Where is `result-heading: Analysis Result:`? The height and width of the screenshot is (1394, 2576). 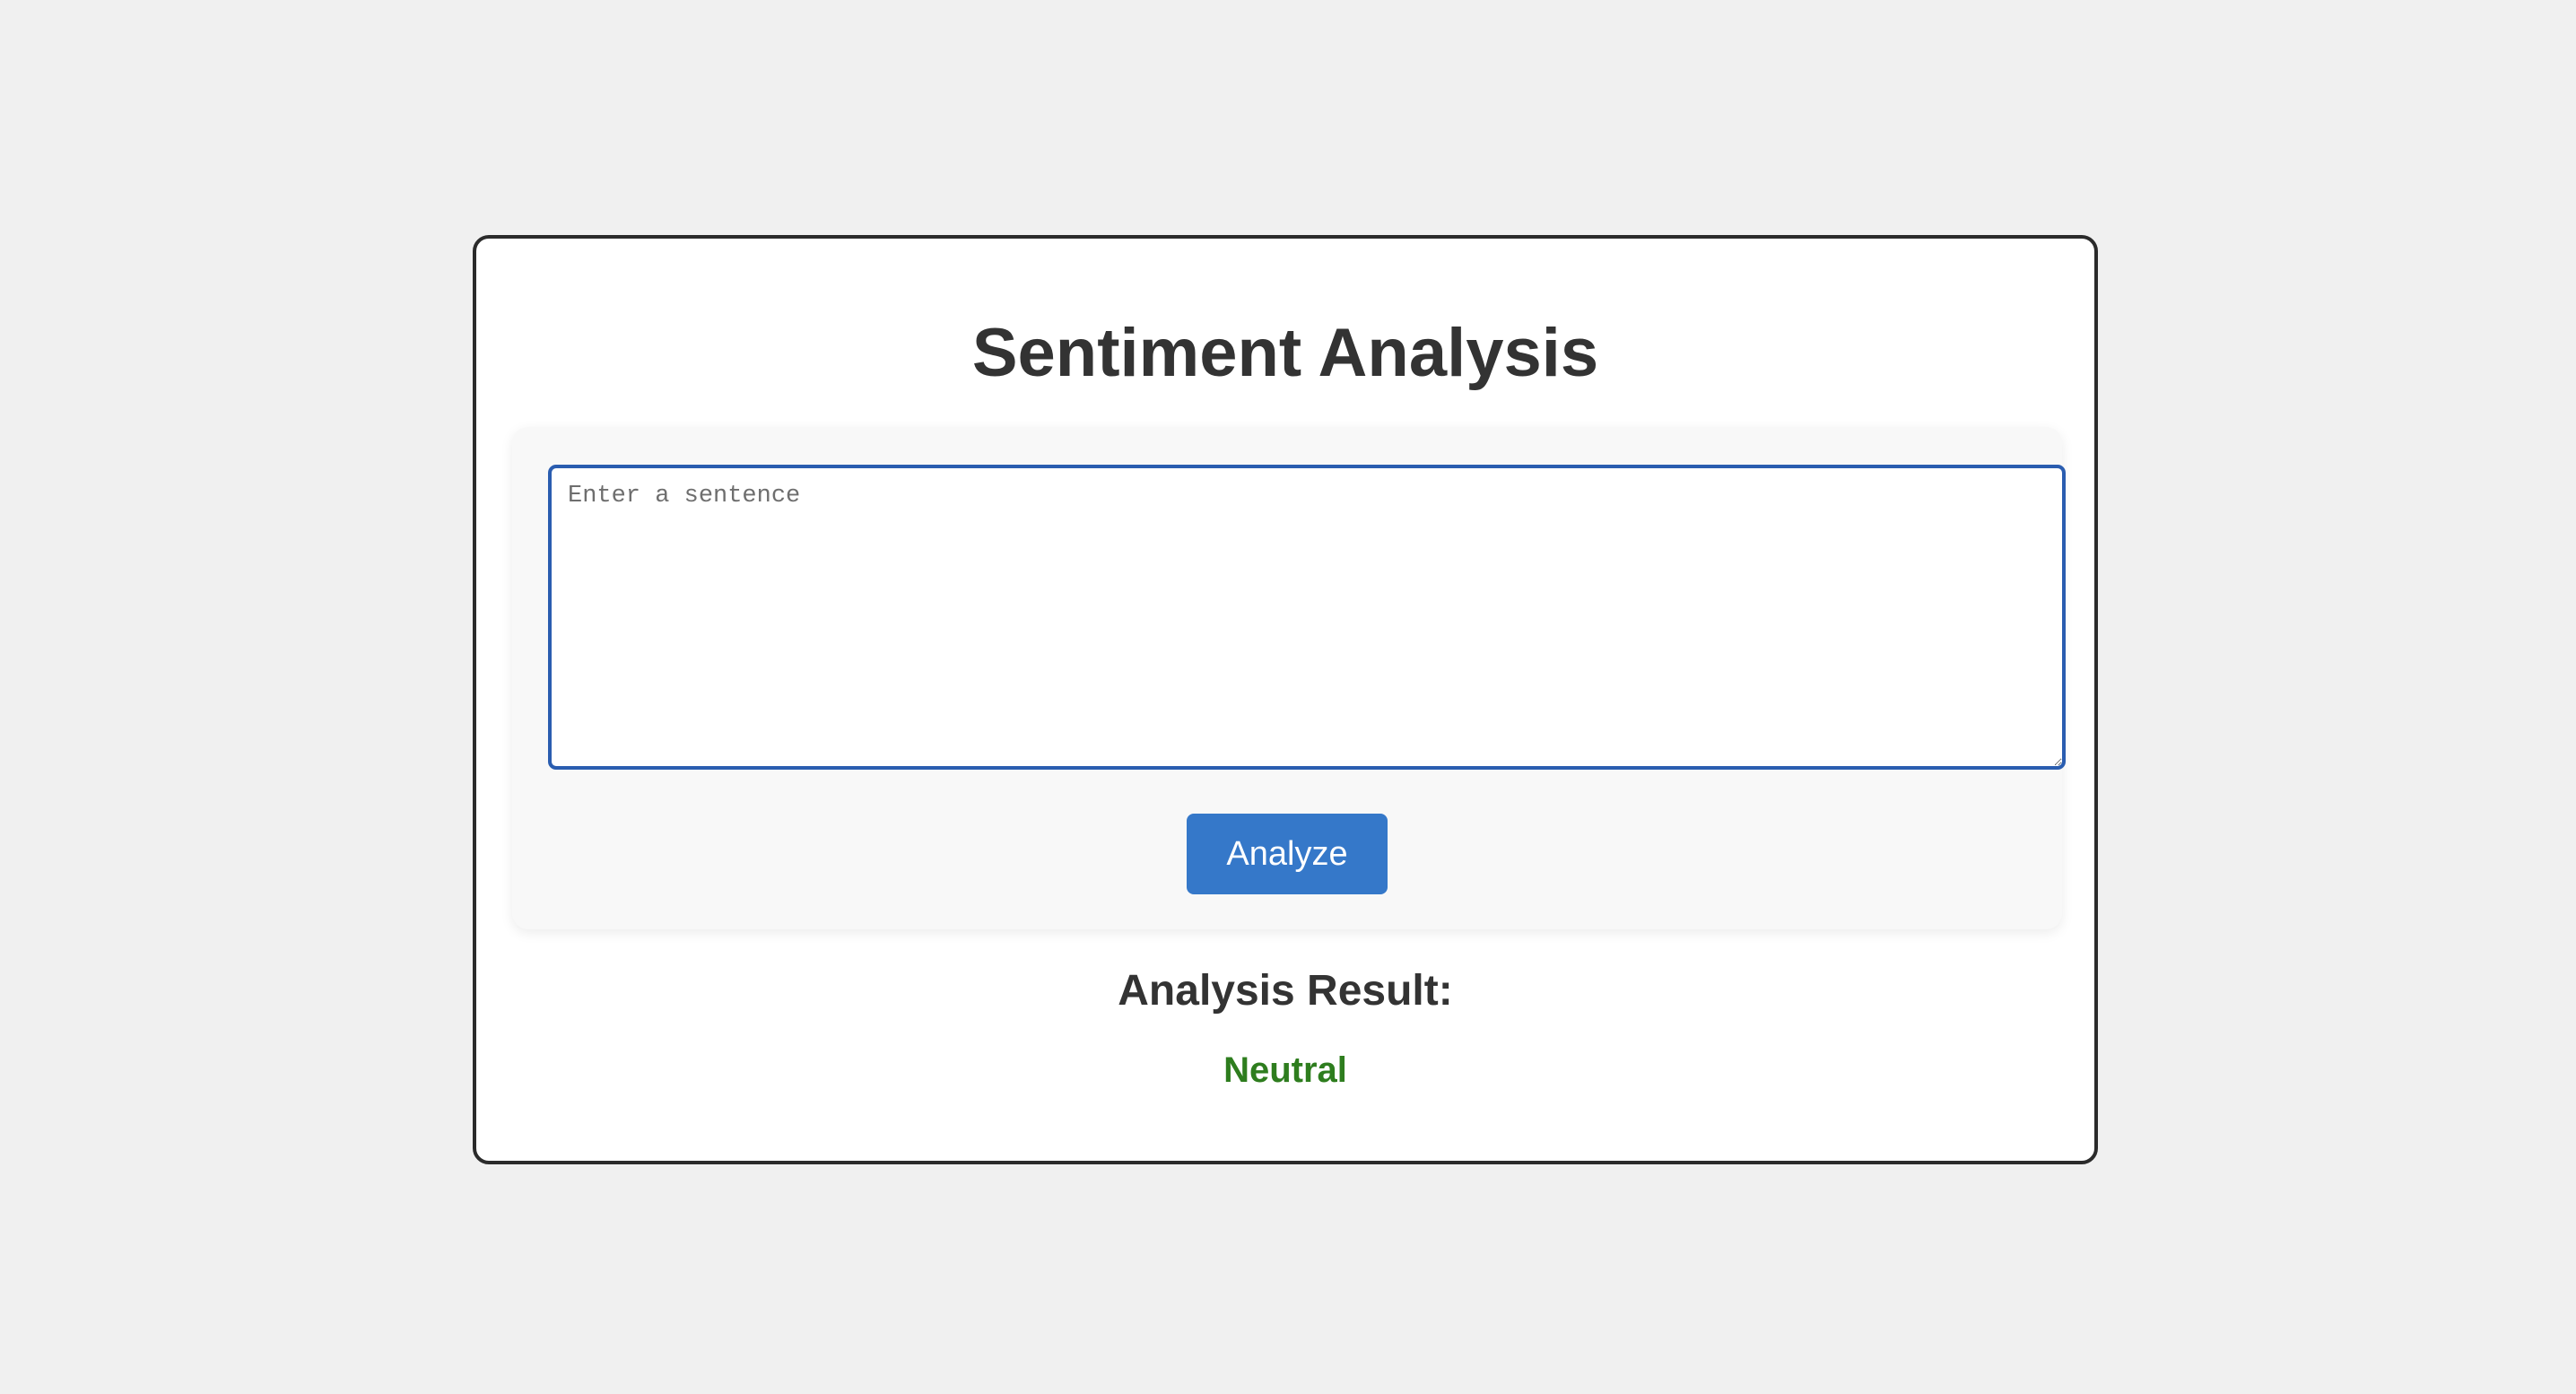 result-heading: Analysis Result: is located at coordinates (1285, 991).